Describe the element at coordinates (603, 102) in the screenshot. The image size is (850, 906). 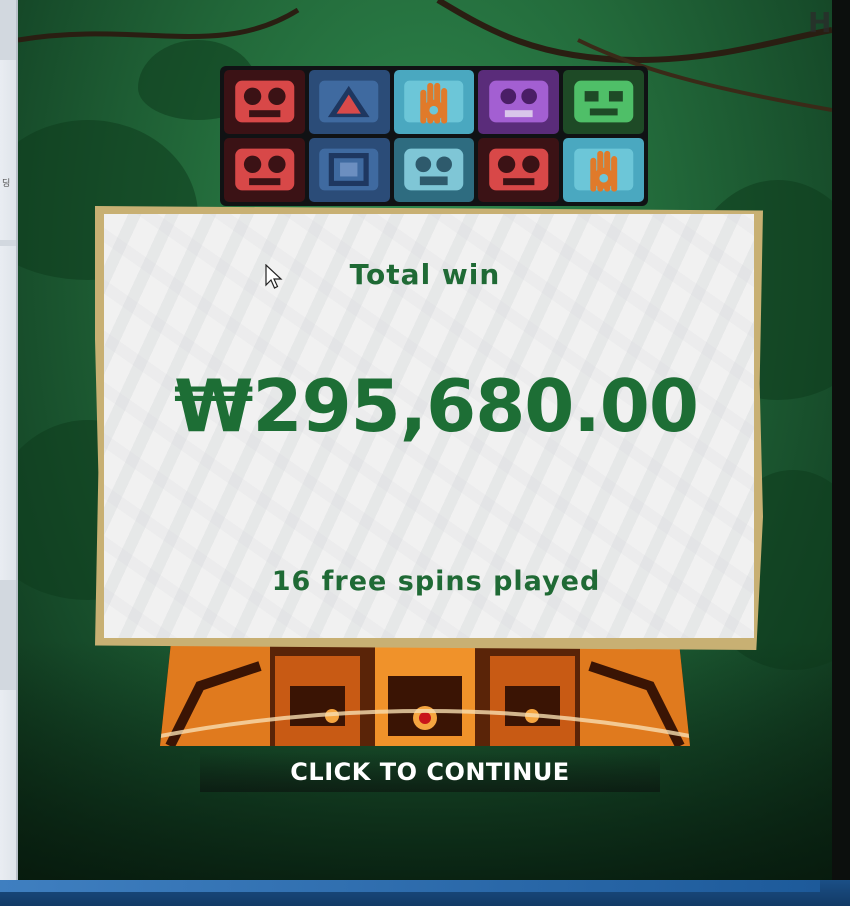
I see `green-mask-icon` at that location.